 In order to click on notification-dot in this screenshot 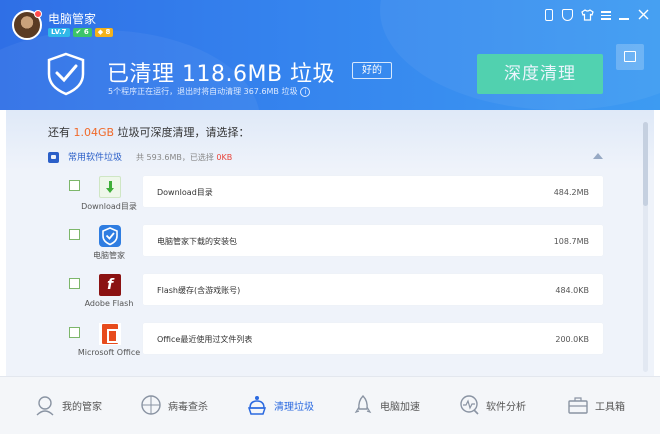, I will do `click(38, 14)`.